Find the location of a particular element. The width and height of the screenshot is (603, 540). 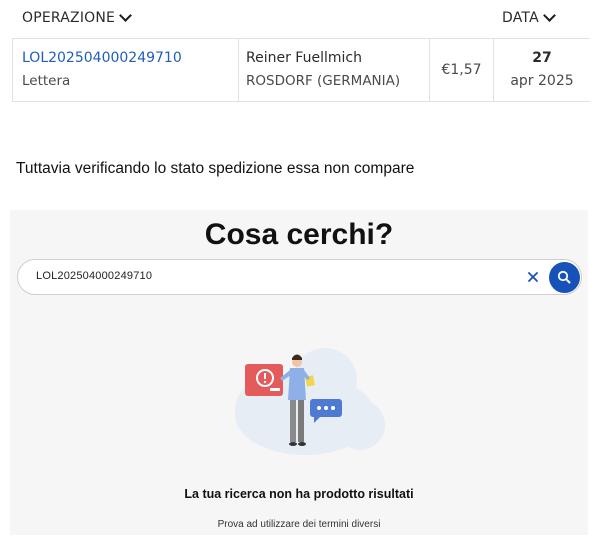

search-query-text: LOL202504000249710 is located at coordinates (94, 276).